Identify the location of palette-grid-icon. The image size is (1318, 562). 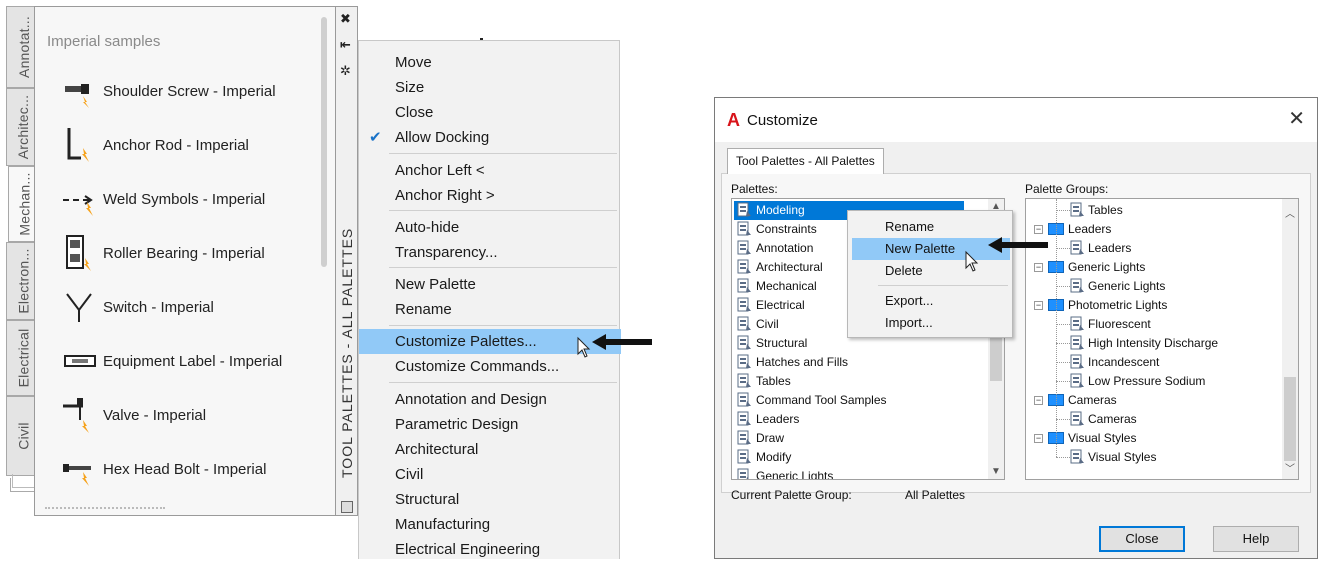
(347, 507).